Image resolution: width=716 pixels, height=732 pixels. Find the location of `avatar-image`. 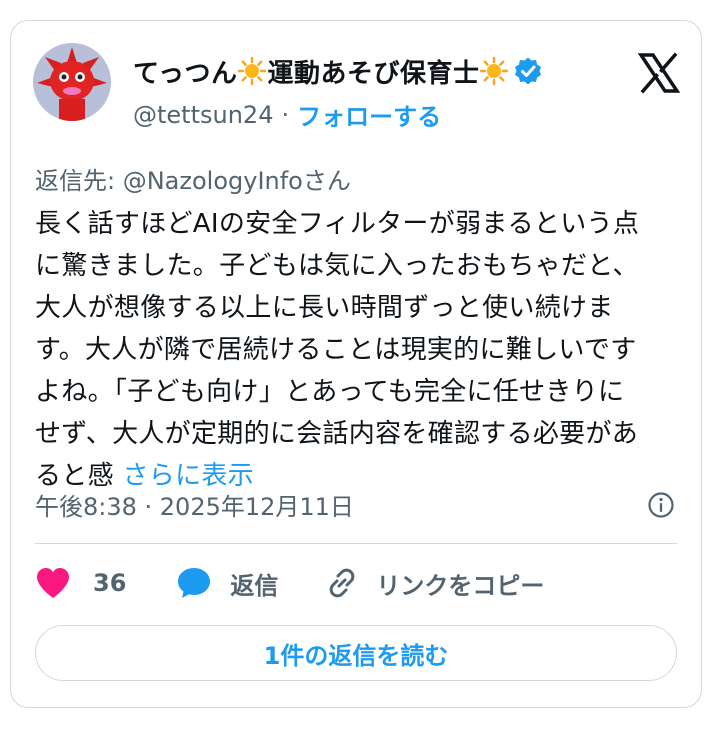

avatar-image is located at coordinates (72, 82).